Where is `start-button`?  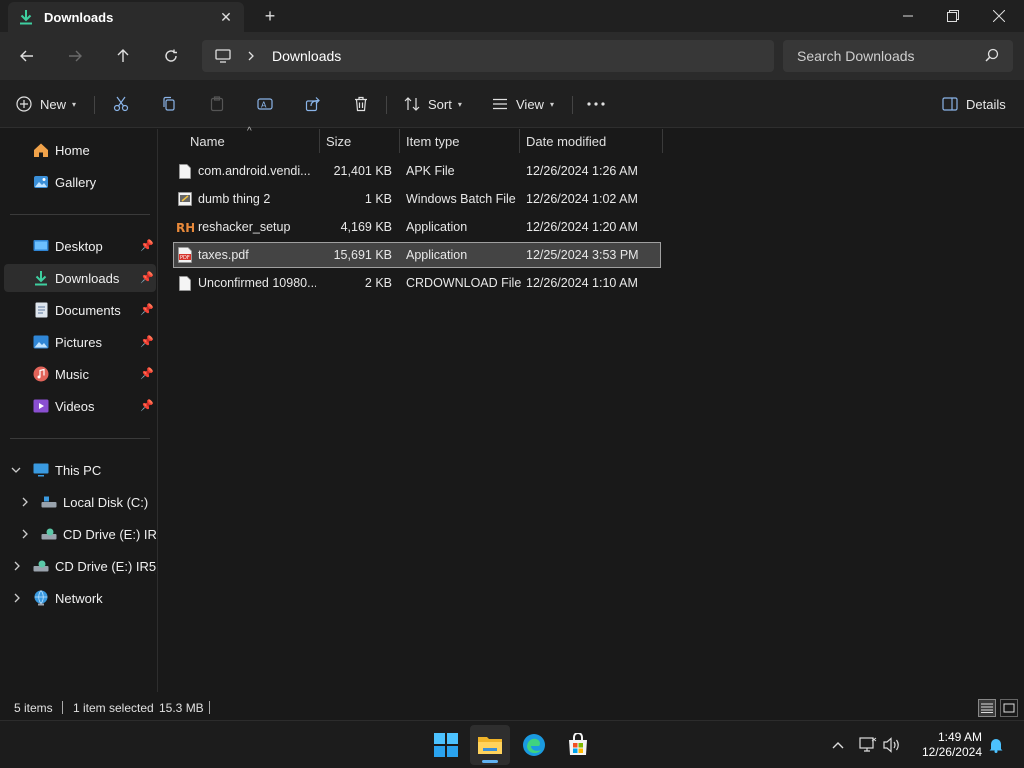
start-button is located at coordinates (446, 745).